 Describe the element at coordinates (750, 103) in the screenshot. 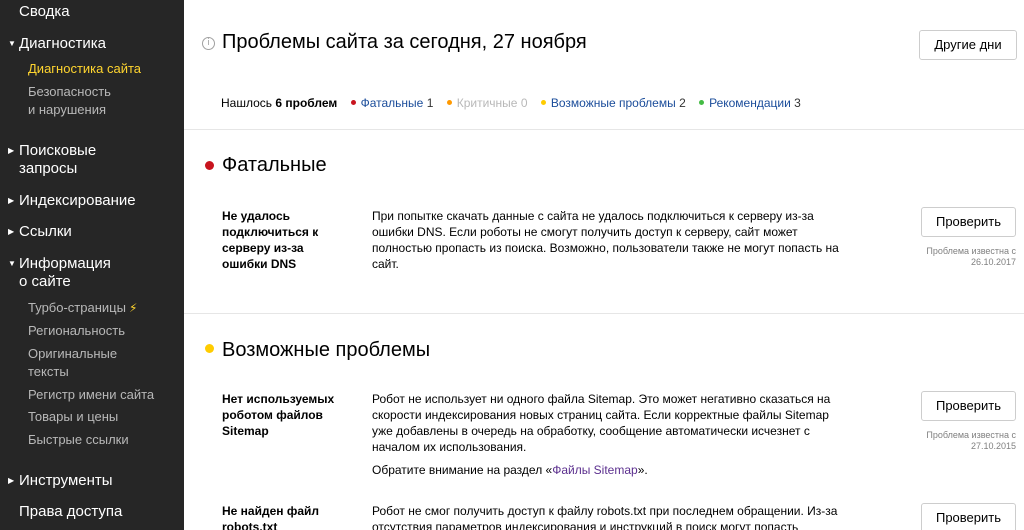

I see `summary-recommendations: Рекомендации 3` at that location.